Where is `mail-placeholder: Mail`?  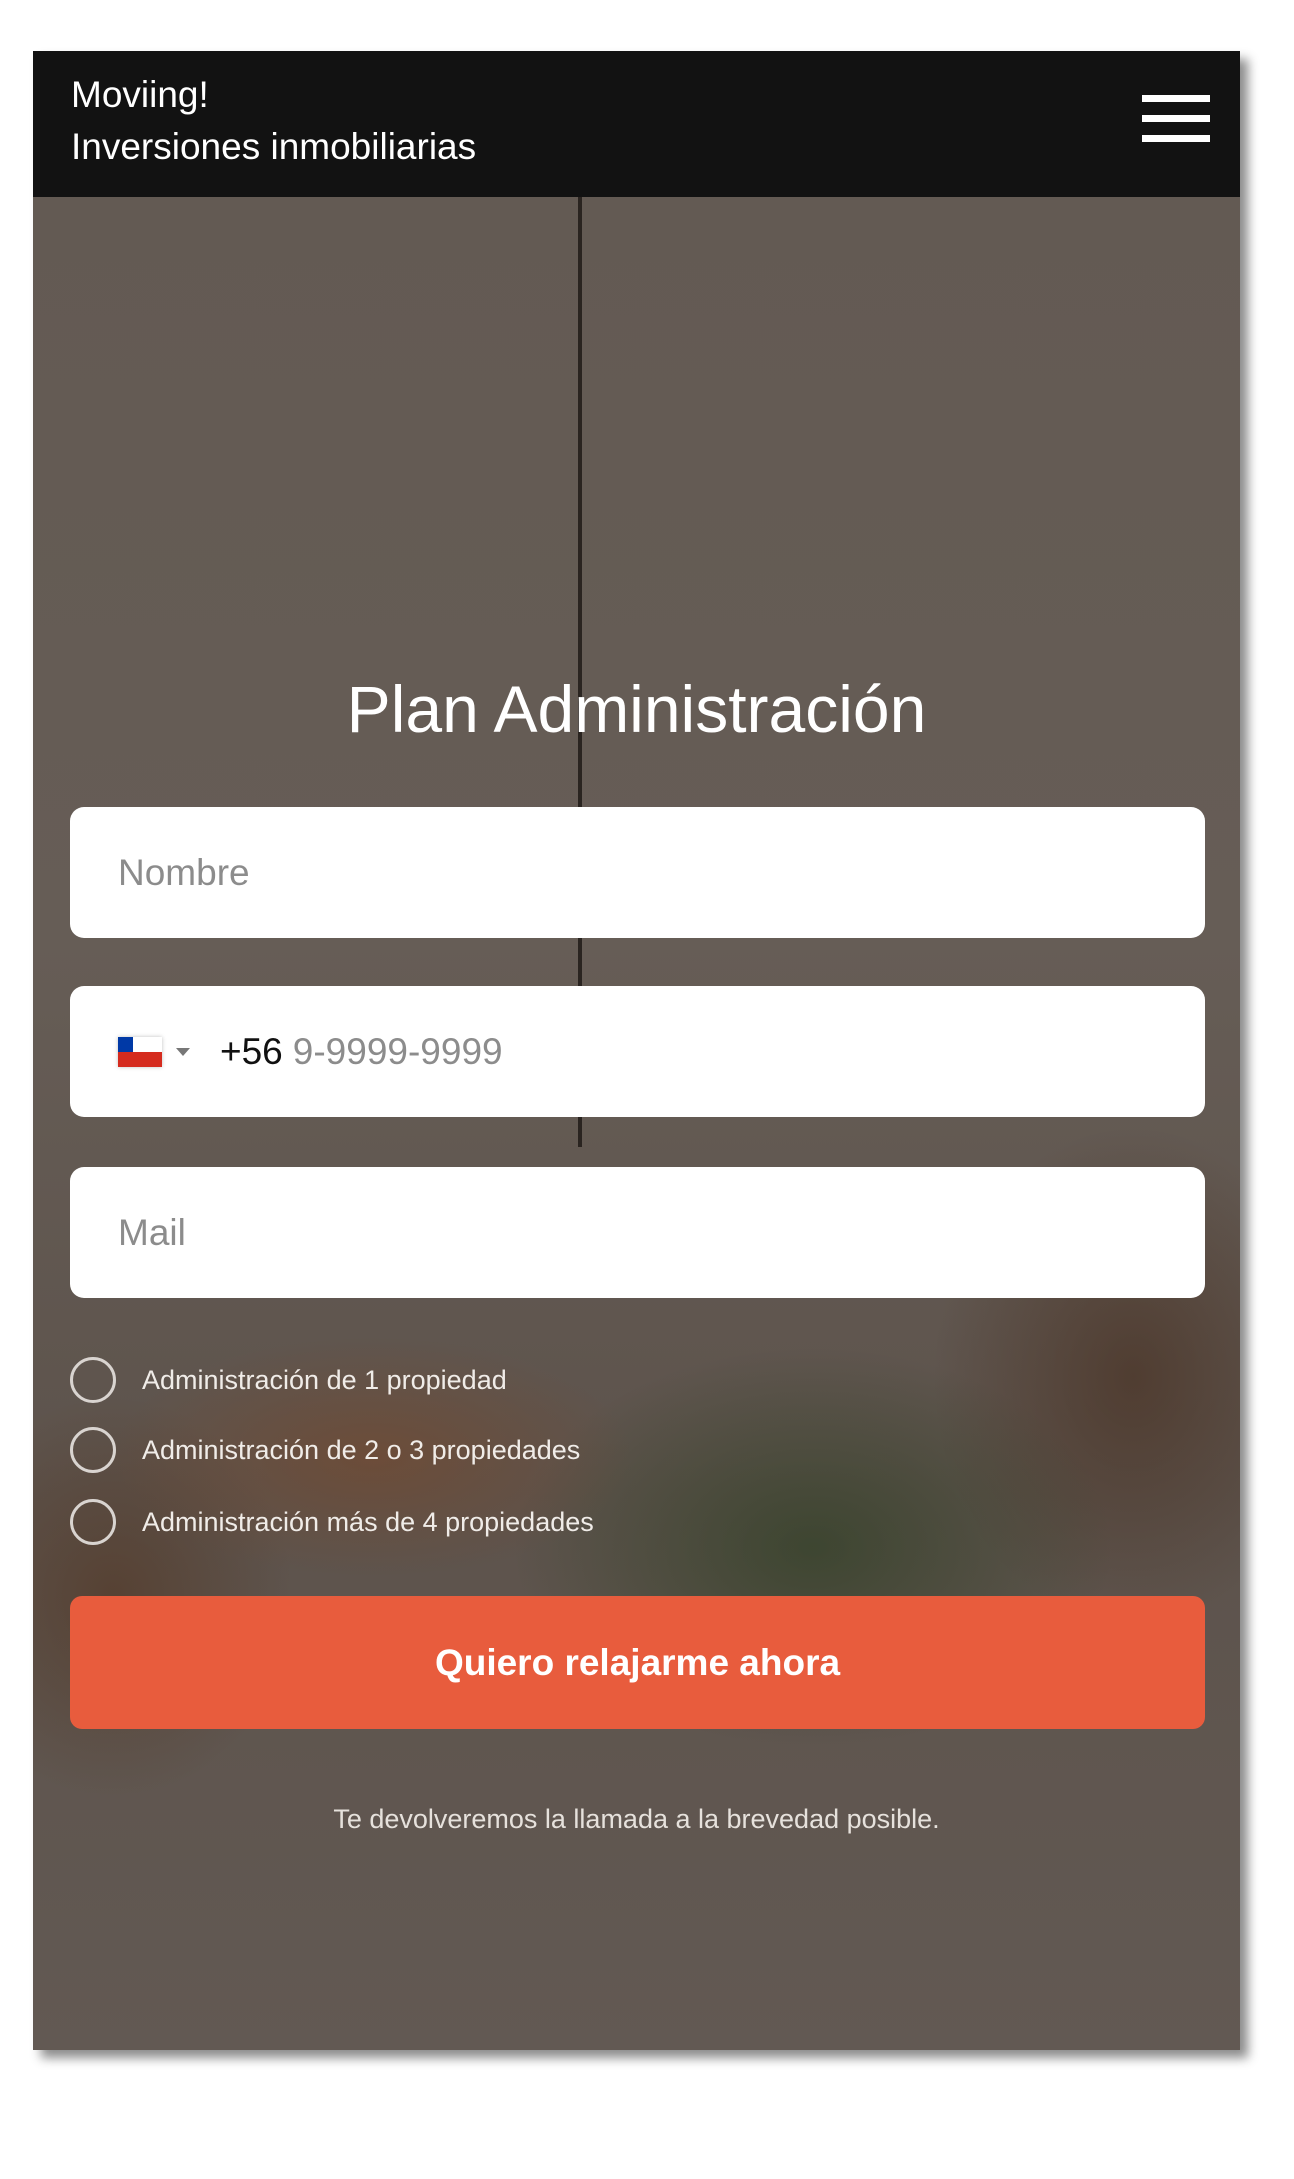
mail-placeholder: Mail is located at coordinates (152, 1232).